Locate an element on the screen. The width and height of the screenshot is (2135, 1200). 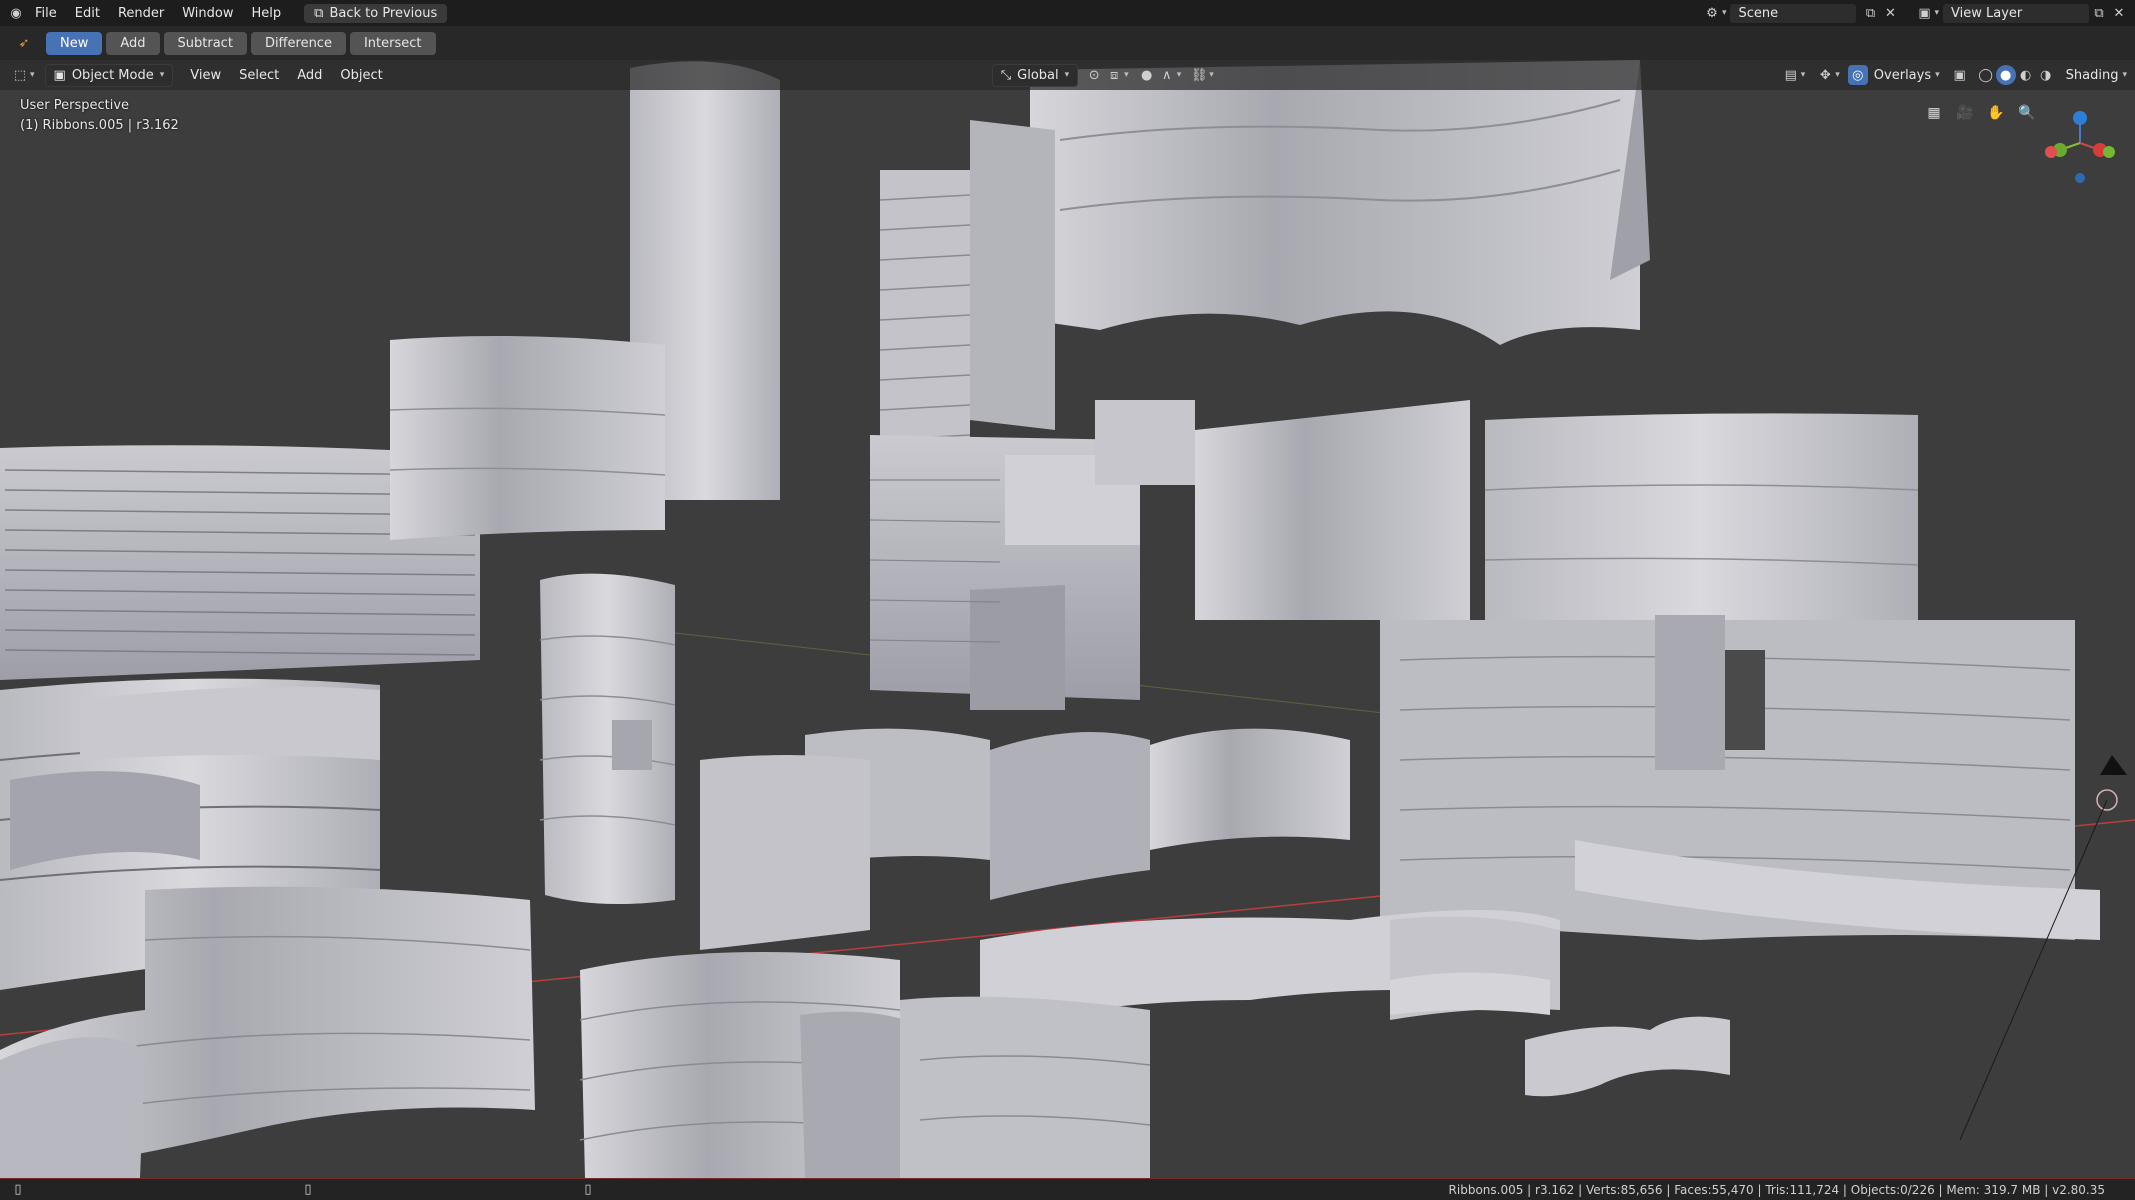
gizmo-z-icon is located at coordinates (2080, 118).